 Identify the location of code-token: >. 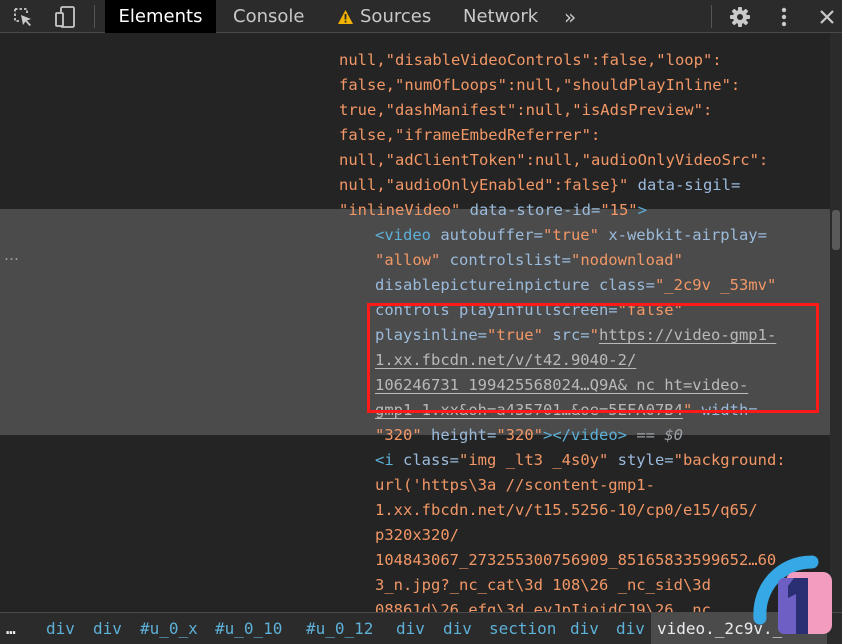
(642, 210).